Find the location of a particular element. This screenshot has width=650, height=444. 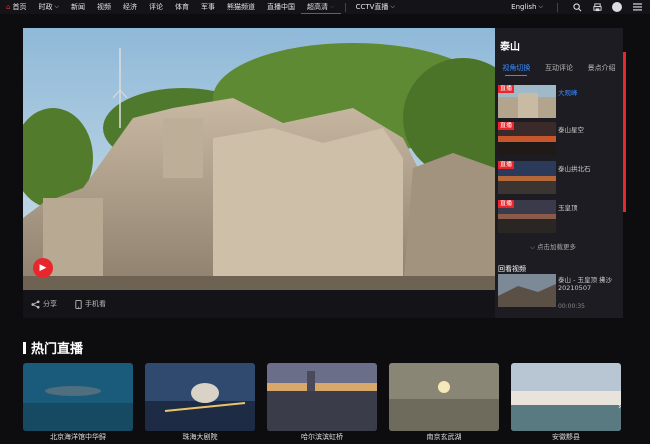

nav-item-military: 军事 is located at coordinates (208, 7).